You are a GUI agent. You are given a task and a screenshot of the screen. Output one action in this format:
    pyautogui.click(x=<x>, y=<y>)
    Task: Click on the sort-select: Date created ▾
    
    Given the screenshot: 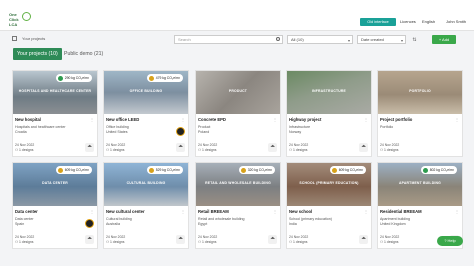 What is the action you would take?
    pyautogui.click(x=381, y=39)
    